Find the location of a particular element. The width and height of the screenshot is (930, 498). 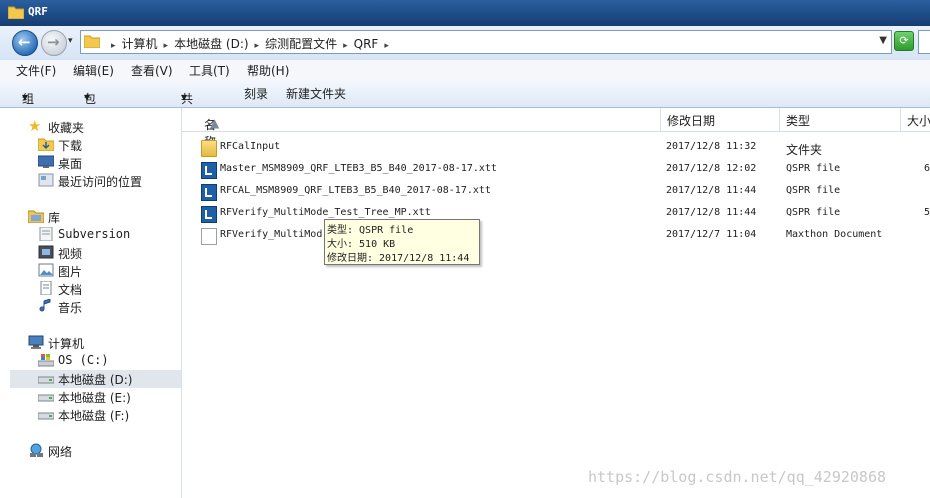

sidebar-item-label: 音乐 is located at coordinates (70, 308).